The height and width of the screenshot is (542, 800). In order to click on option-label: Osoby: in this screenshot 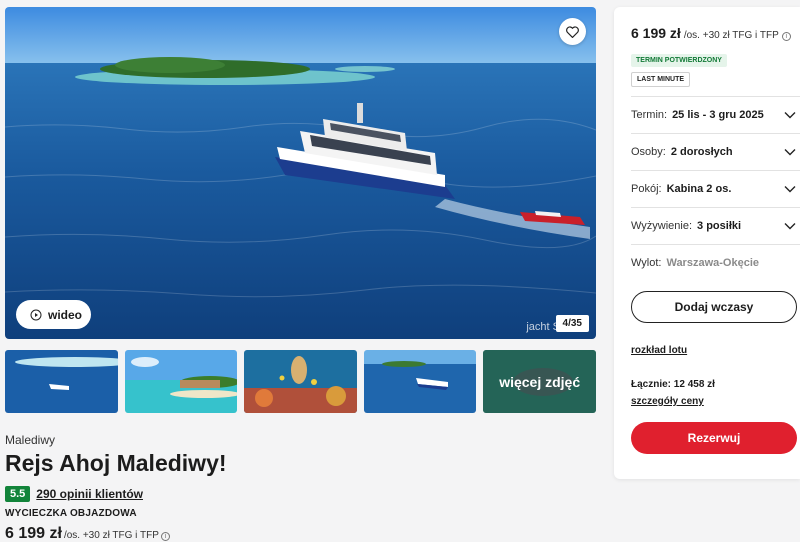, I will do `click(648, 152)`.